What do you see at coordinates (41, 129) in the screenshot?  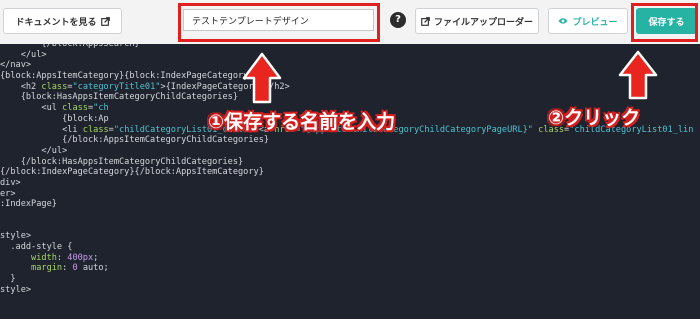 I see `code-token: <li` at bounding box center [41, 129].